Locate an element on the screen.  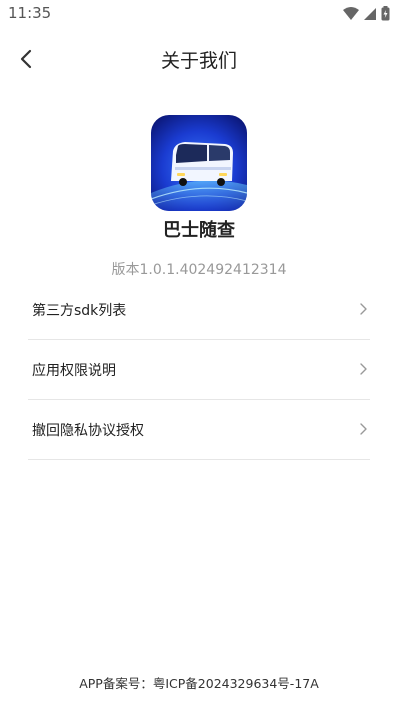
app-logo is located at coordinates (199, 163).